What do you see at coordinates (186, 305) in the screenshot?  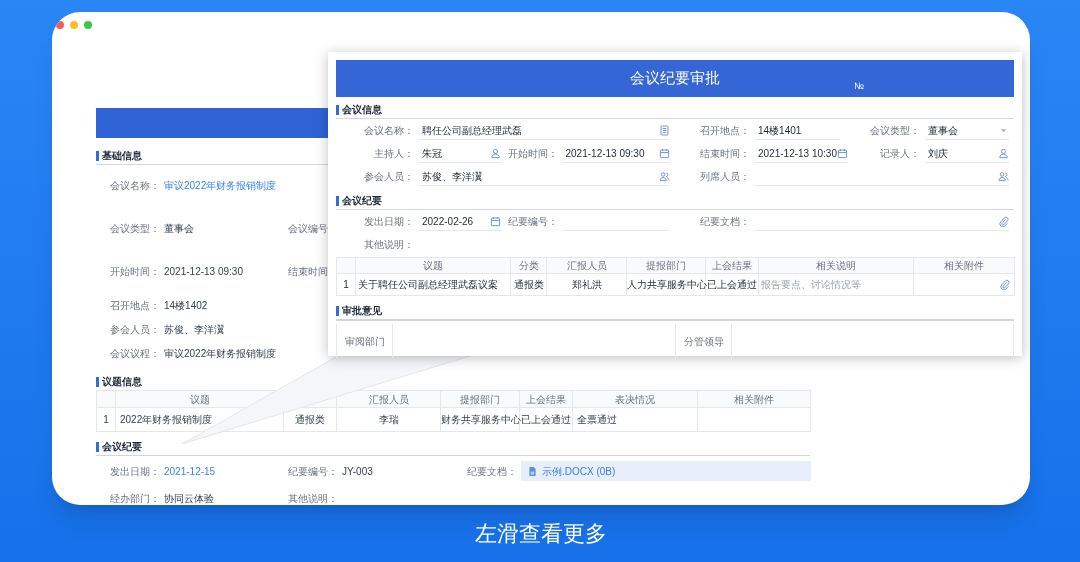 I see `field-value: 14楼1402` at bounding box center [186, 305].